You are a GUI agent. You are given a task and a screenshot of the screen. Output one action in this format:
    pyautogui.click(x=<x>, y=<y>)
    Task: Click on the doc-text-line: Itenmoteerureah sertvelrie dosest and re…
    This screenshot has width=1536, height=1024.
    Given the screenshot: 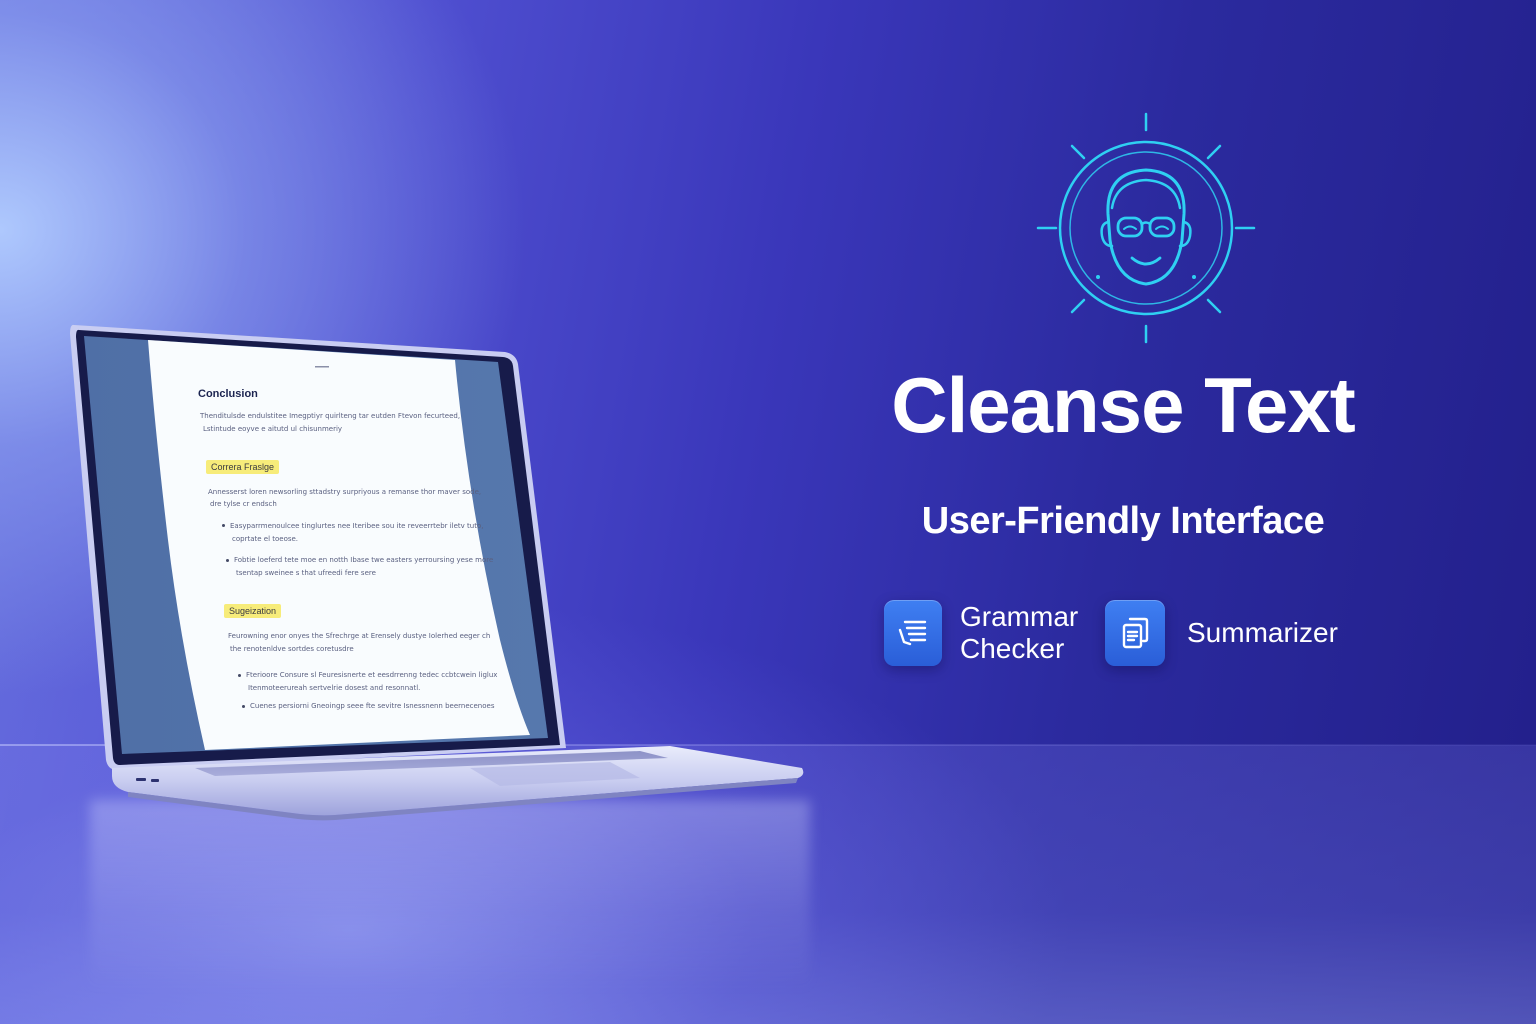 What is the action you would take?
    pyautogui.click(x=334, y=688)
    